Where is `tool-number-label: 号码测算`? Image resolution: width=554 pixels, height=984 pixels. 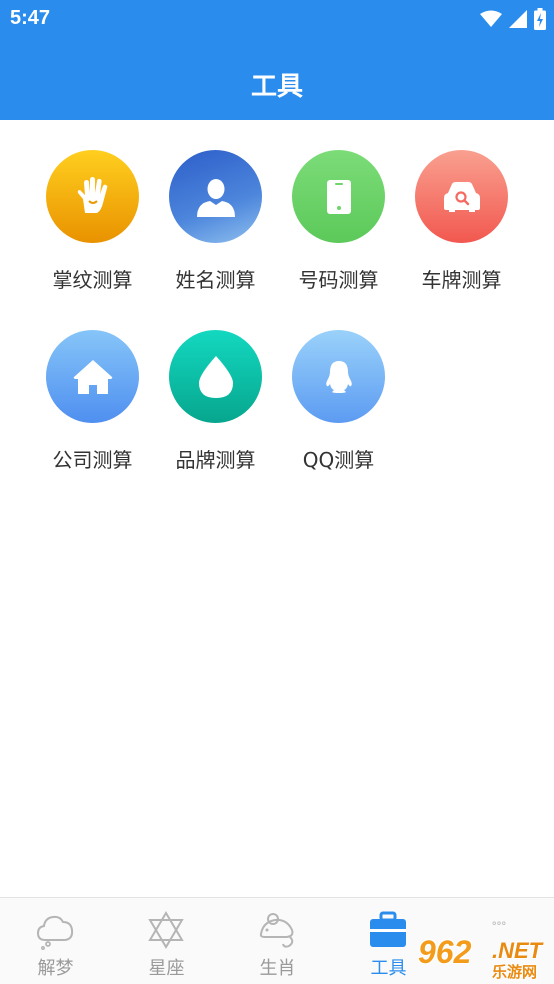 tool-number-label: 号码测算 is located at coordinates (338, 280).